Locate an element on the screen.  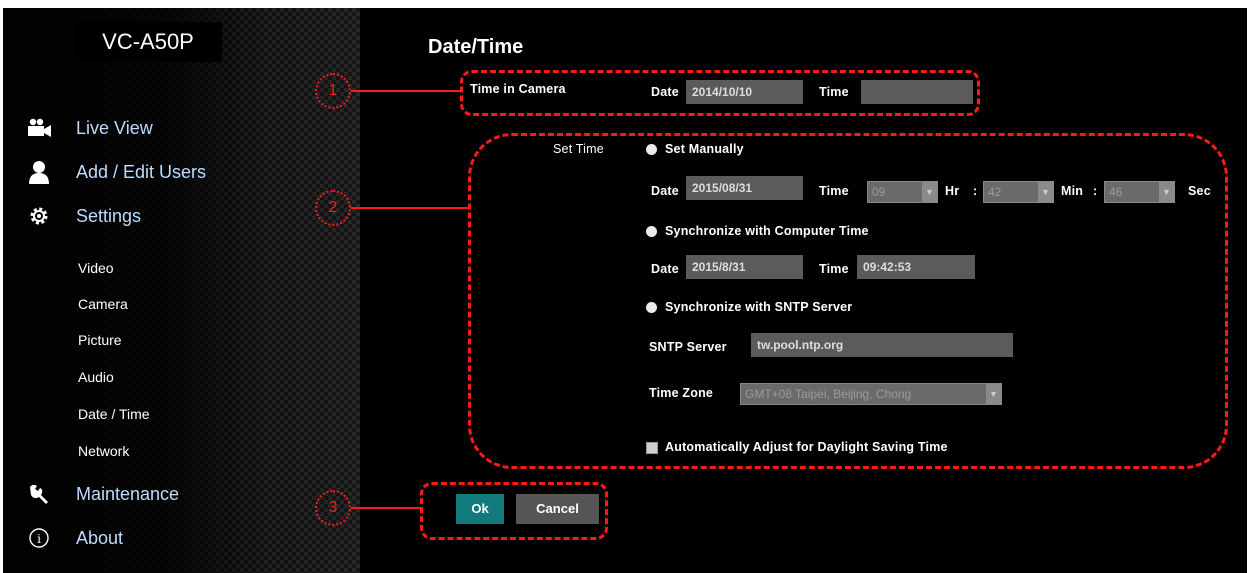
wrench-icon is located at coordinates (39, 494).